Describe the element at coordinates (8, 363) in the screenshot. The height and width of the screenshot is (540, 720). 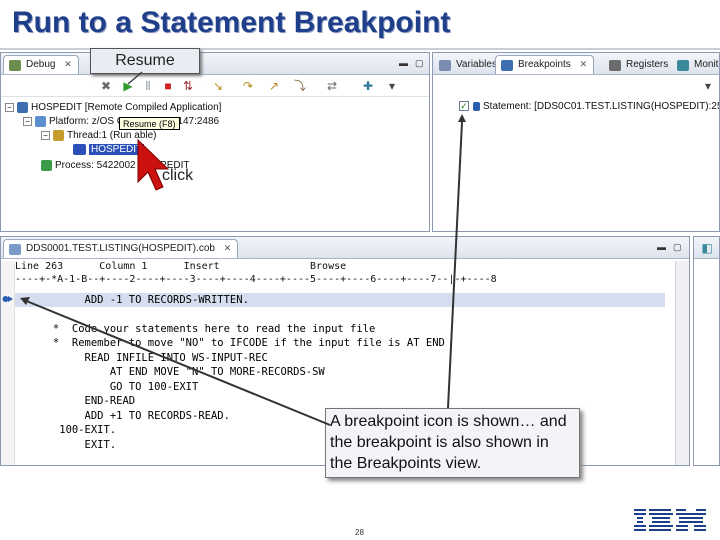
I see `editor-gutter` at that location.